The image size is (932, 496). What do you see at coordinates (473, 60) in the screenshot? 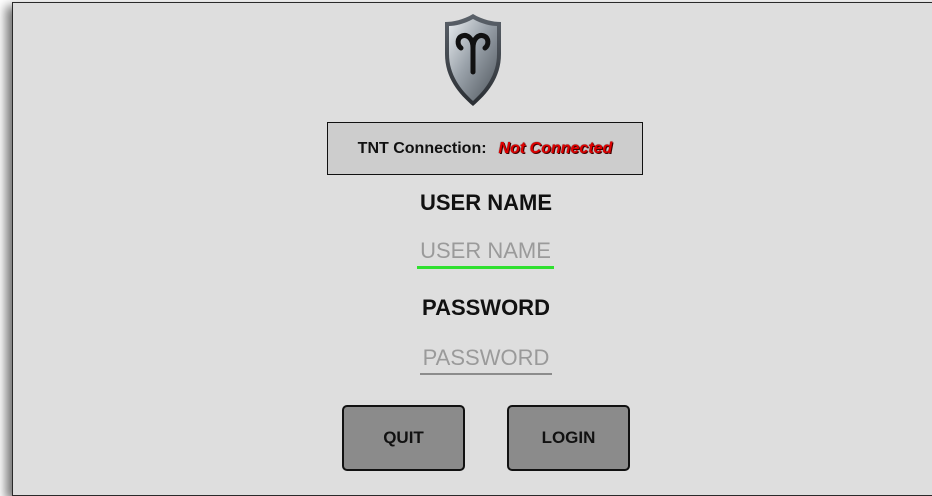
I see `aries-shield-icon` at bounding box center [473, 60].